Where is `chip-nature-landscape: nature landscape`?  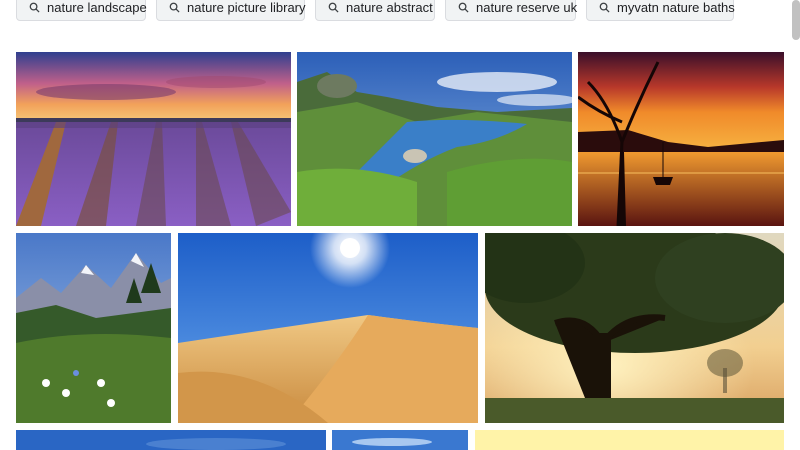
chip-nature-landscape: nature landscape is located at coordinates (81, 10).